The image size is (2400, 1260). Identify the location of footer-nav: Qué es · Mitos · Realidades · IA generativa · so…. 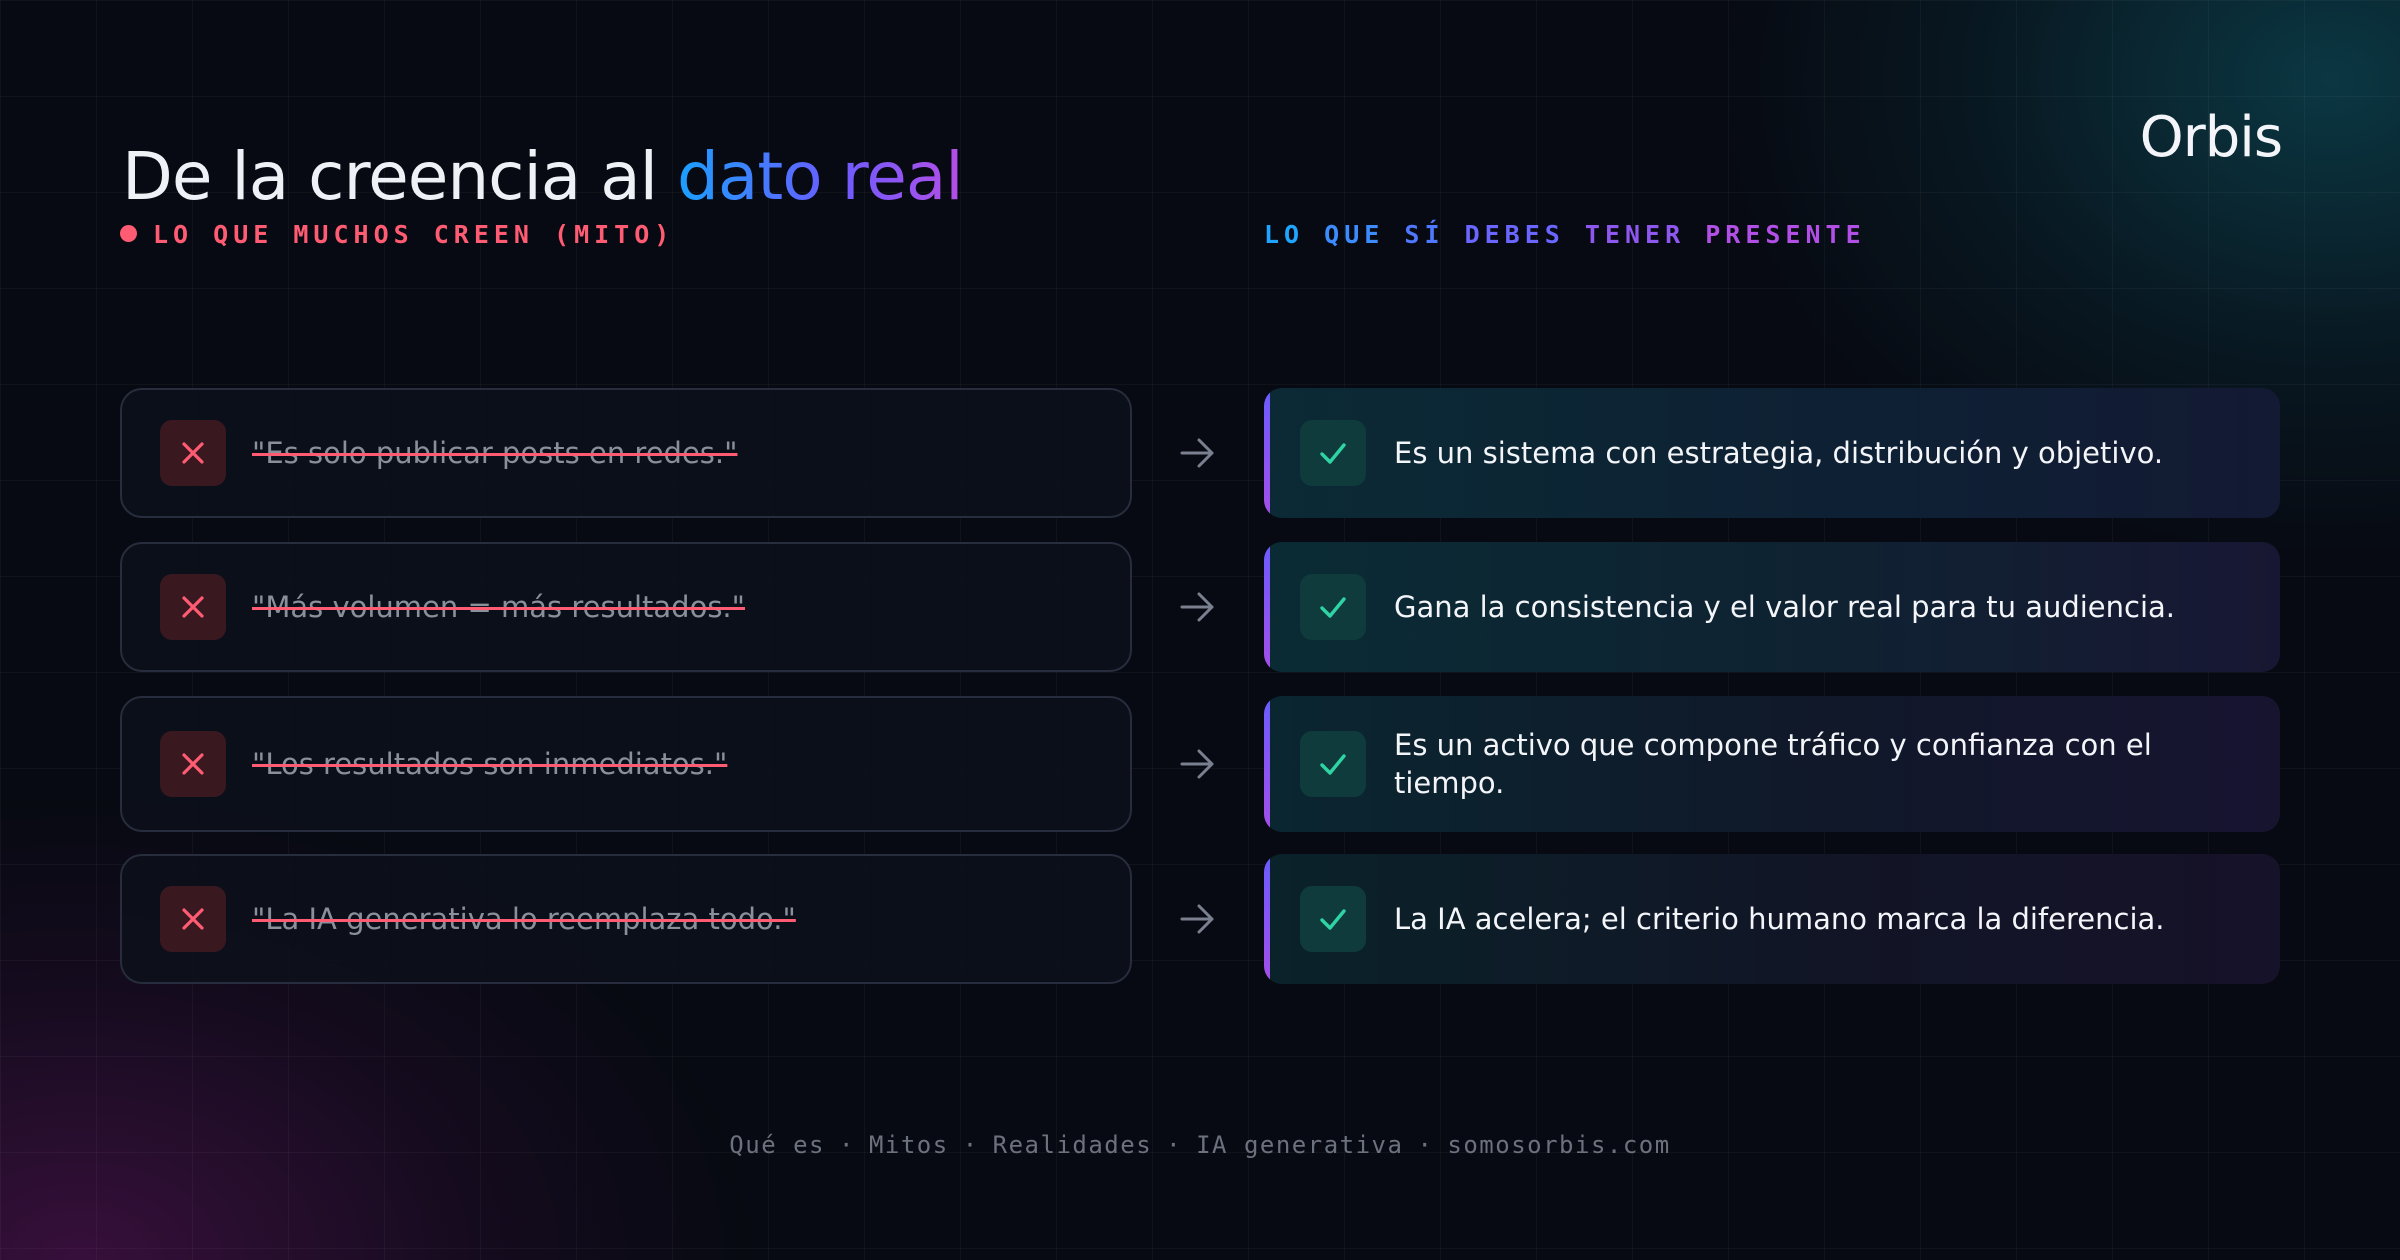
(1200, 1145).